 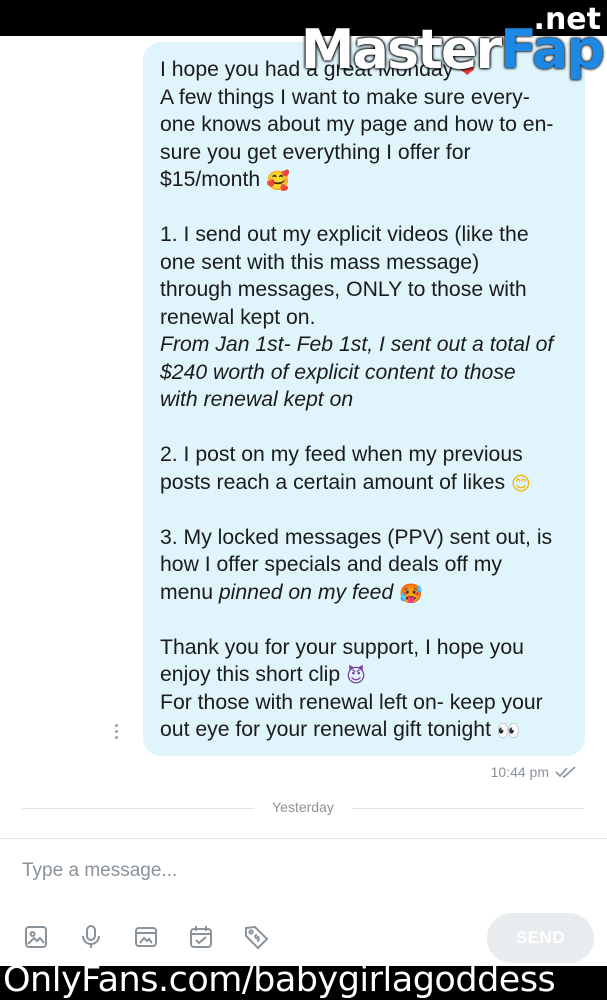 What do you see at coordinates (508, 731) in the screenshot?
I see `eyes-emoji: 👀` at bounding box center [508, 731].